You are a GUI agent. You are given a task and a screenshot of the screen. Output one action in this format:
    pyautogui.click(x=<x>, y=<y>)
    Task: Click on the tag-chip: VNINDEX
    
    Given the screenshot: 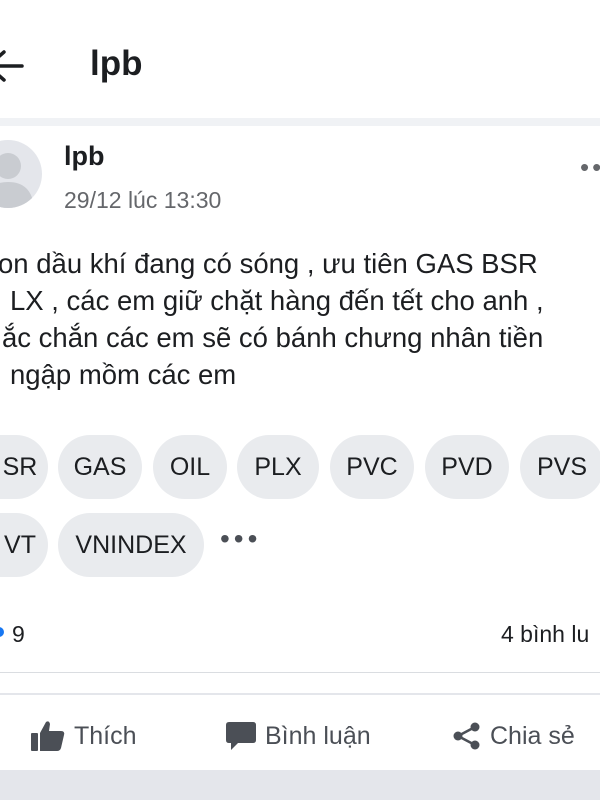 What is the action you would take?
    pyautogui.click(x=131, y=545)
    